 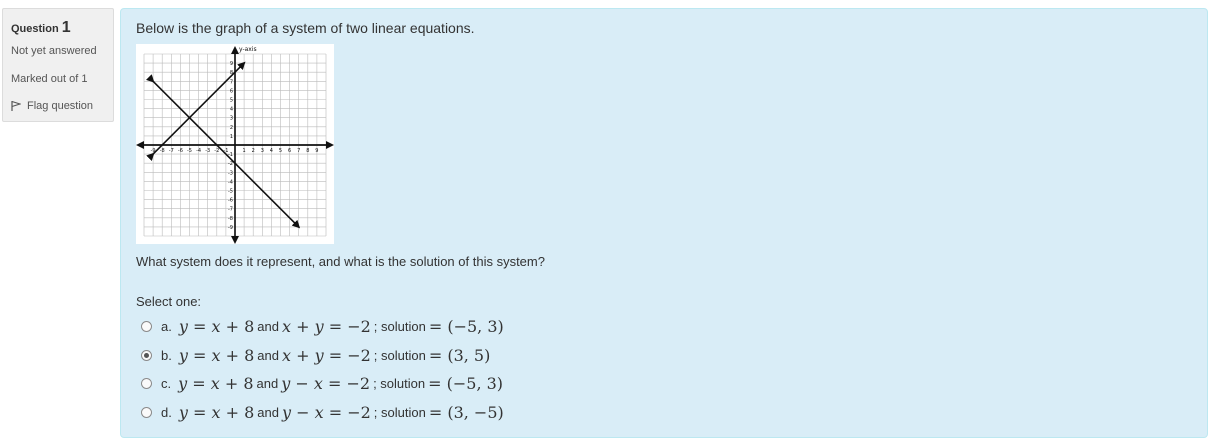 What do you see at coordinates (253, 151) in the screenshot?
I see `x-tick-label: 2` at bounding box center [253, 151].